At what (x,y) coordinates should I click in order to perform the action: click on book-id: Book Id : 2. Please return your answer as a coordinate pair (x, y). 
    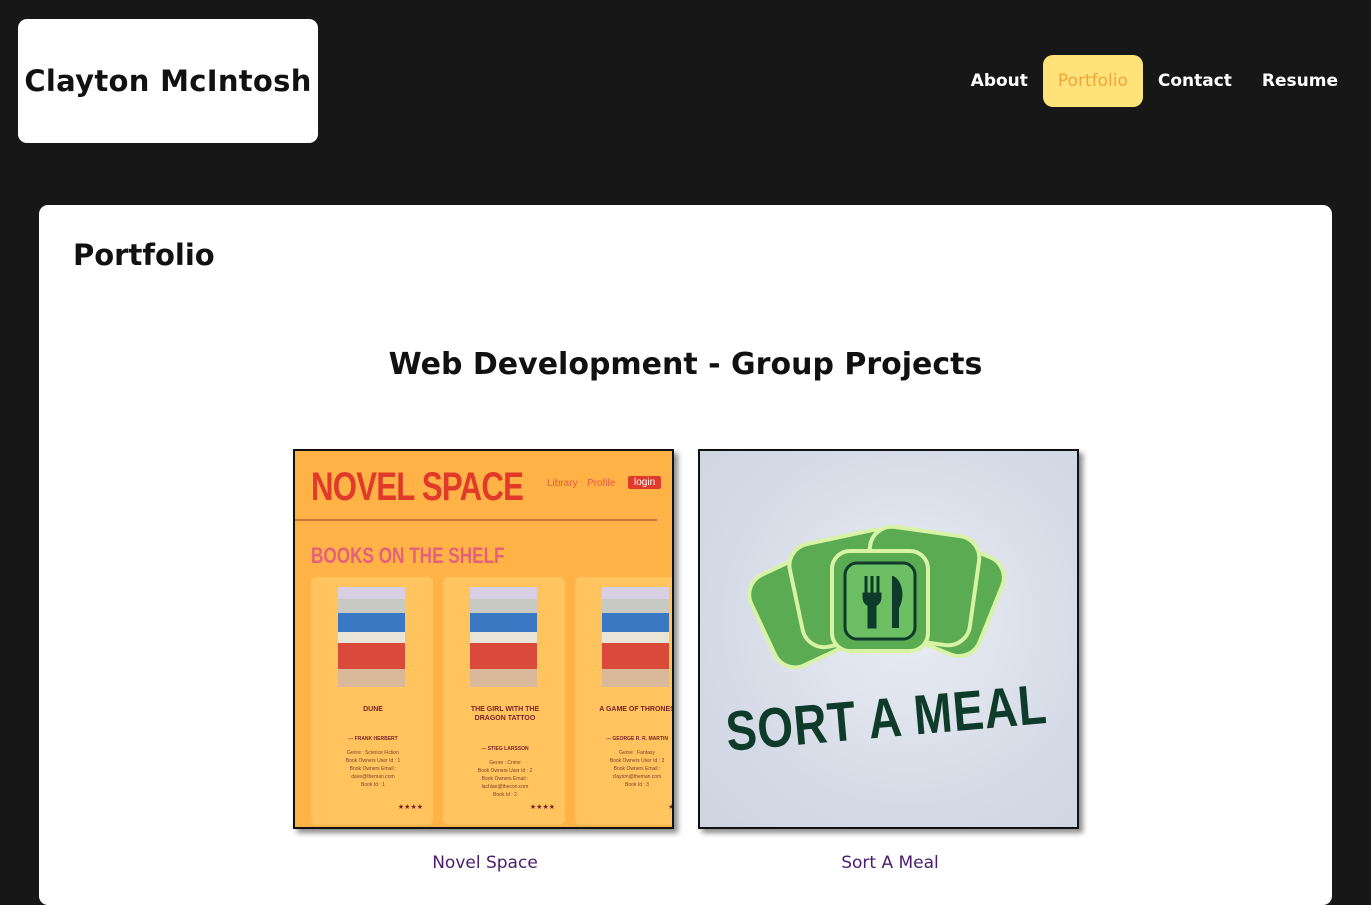
    Looking at the image, I should click on (505, 795).